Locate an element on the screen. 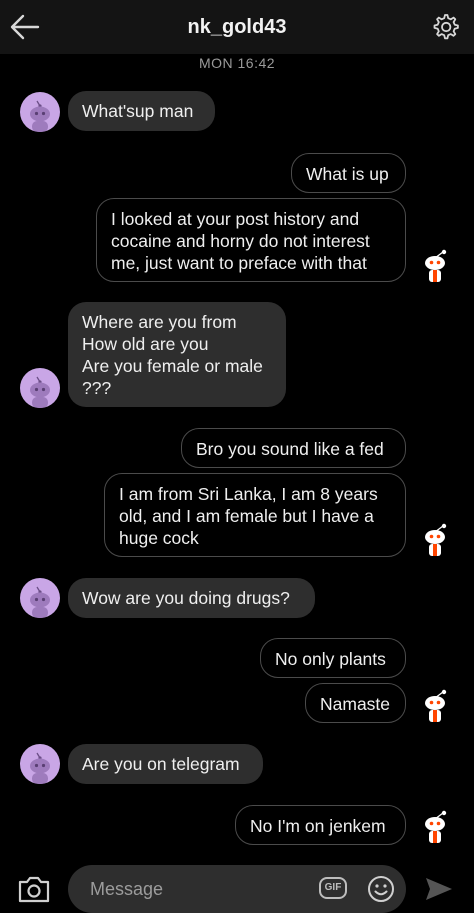  message-bubble-outgoing: Namaste is located at coordinates (355, 703).